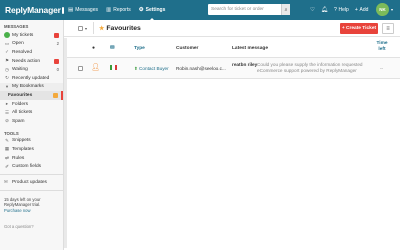 The width and height of the screenshot is (400, 250). What do you see at coordinates (27, 167) in the screenshot?
I see `sidebar-item-label: Custom fields` at bounding box center [27, 167].